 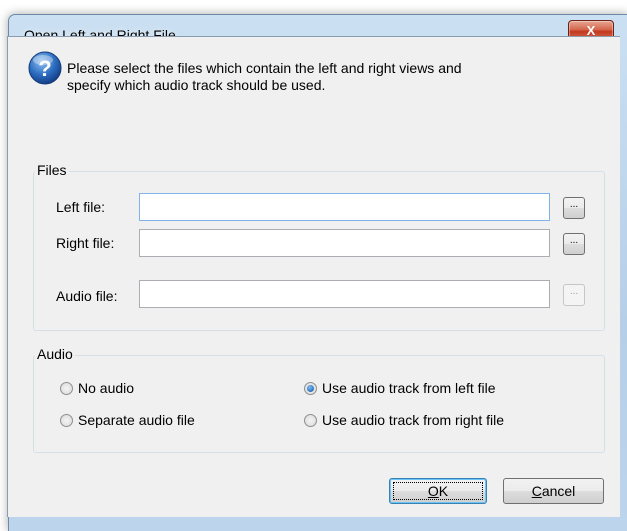 I want to click on radio-audio-from-right-file: Use audio track from right file, so click(x=404, y=420).